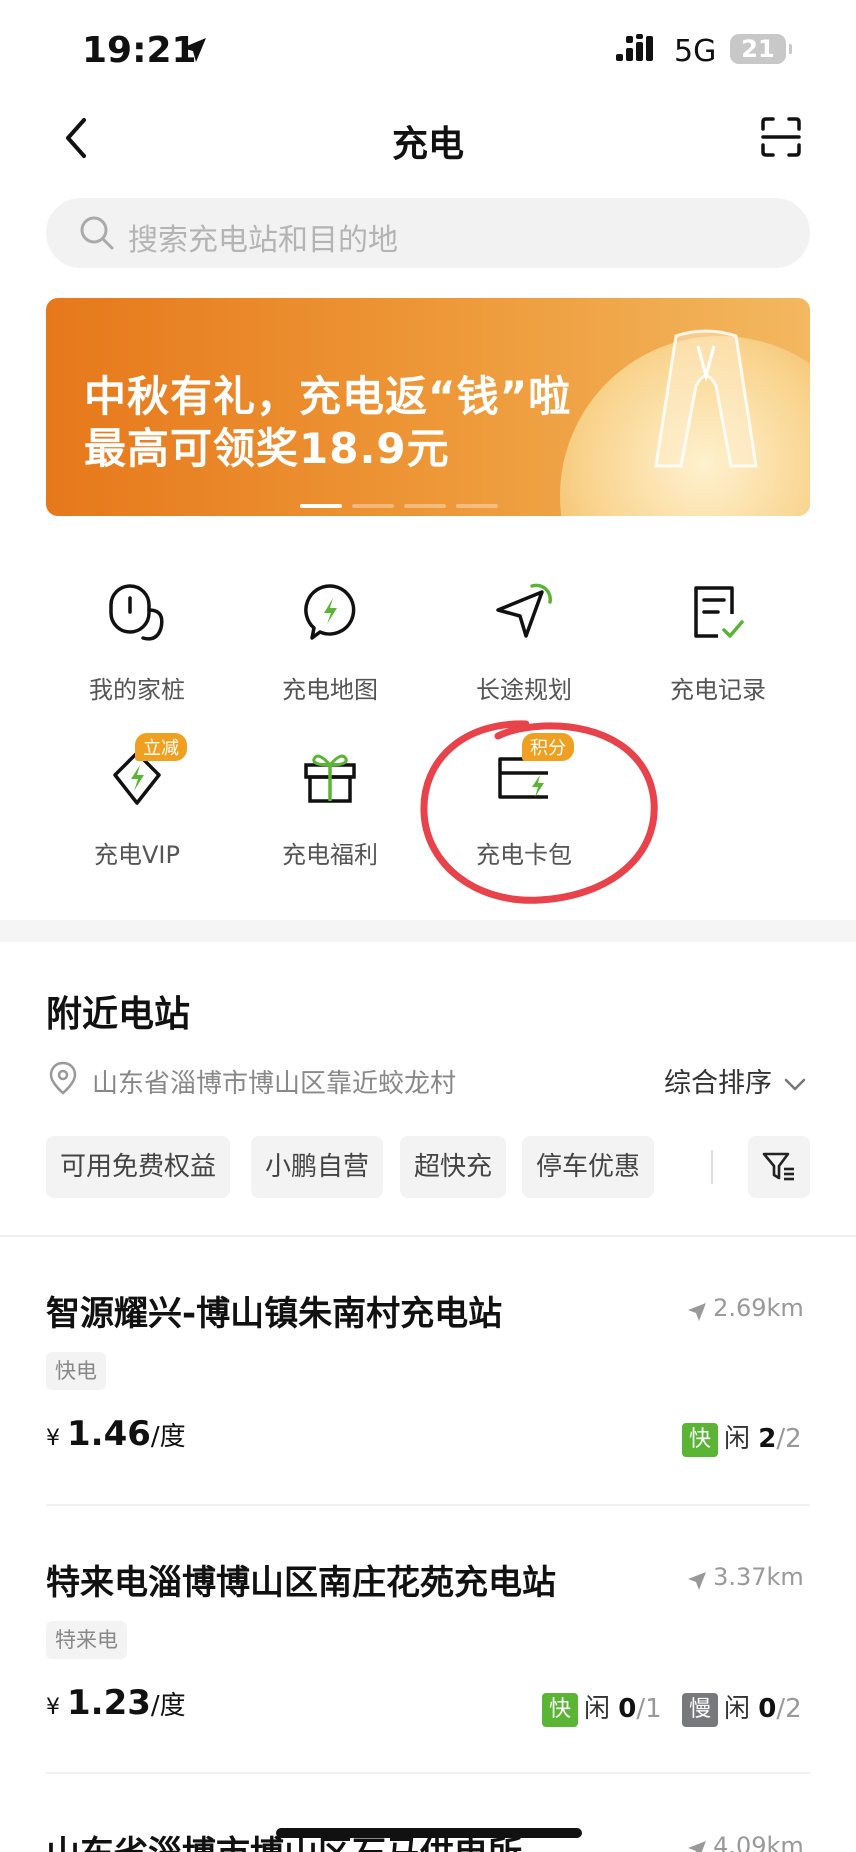 Image resolution: width=856 pixels, height=1852 pixels. What do you see at coordinates (137, 855) in the screenshot?
I see `fn-label: 充电VIP` at bounding box center [137, 855].